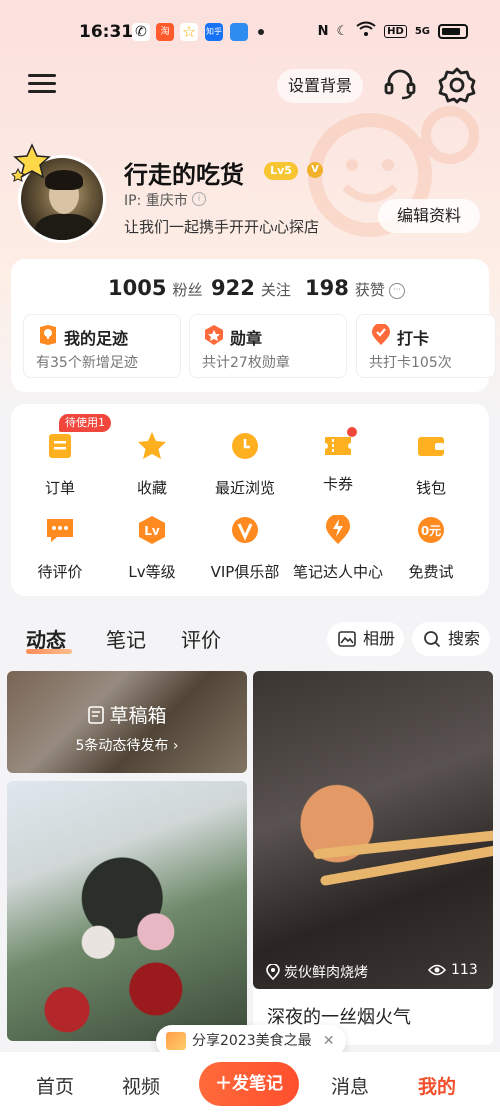 The height and width of the screenshot is (1117, 500). What do you see at coordinates (381, 334) in the screenshot?
I see `checkin-icon` at bounding box center [381, 334].